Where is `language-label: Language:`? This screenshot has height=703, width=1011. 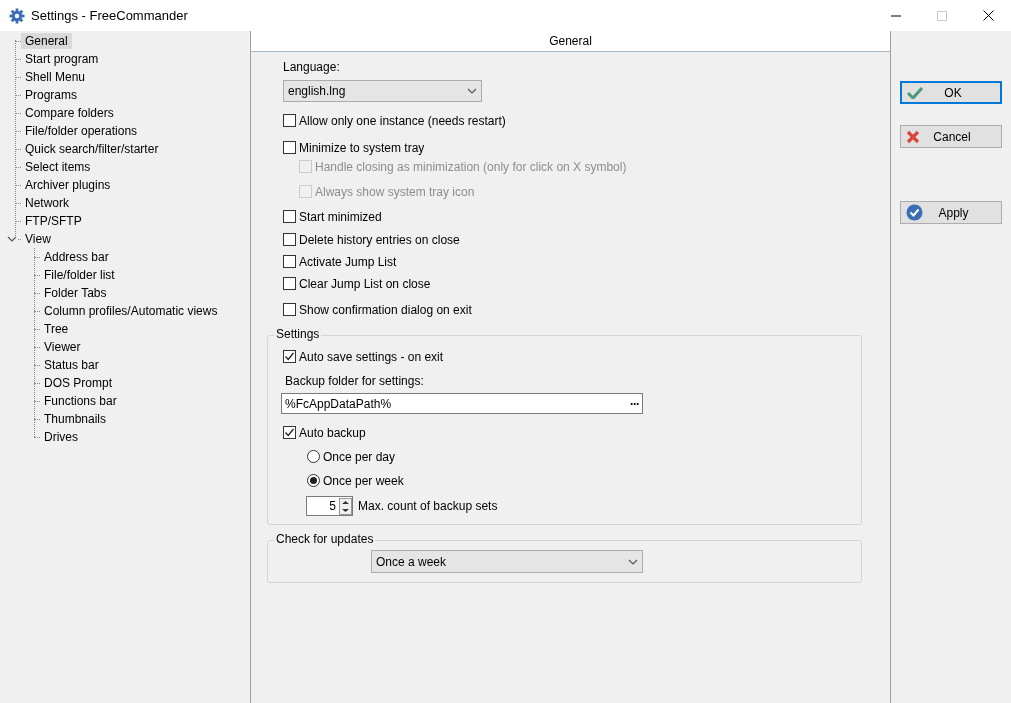
language-label: Language: is located at coordinates (312, 67).